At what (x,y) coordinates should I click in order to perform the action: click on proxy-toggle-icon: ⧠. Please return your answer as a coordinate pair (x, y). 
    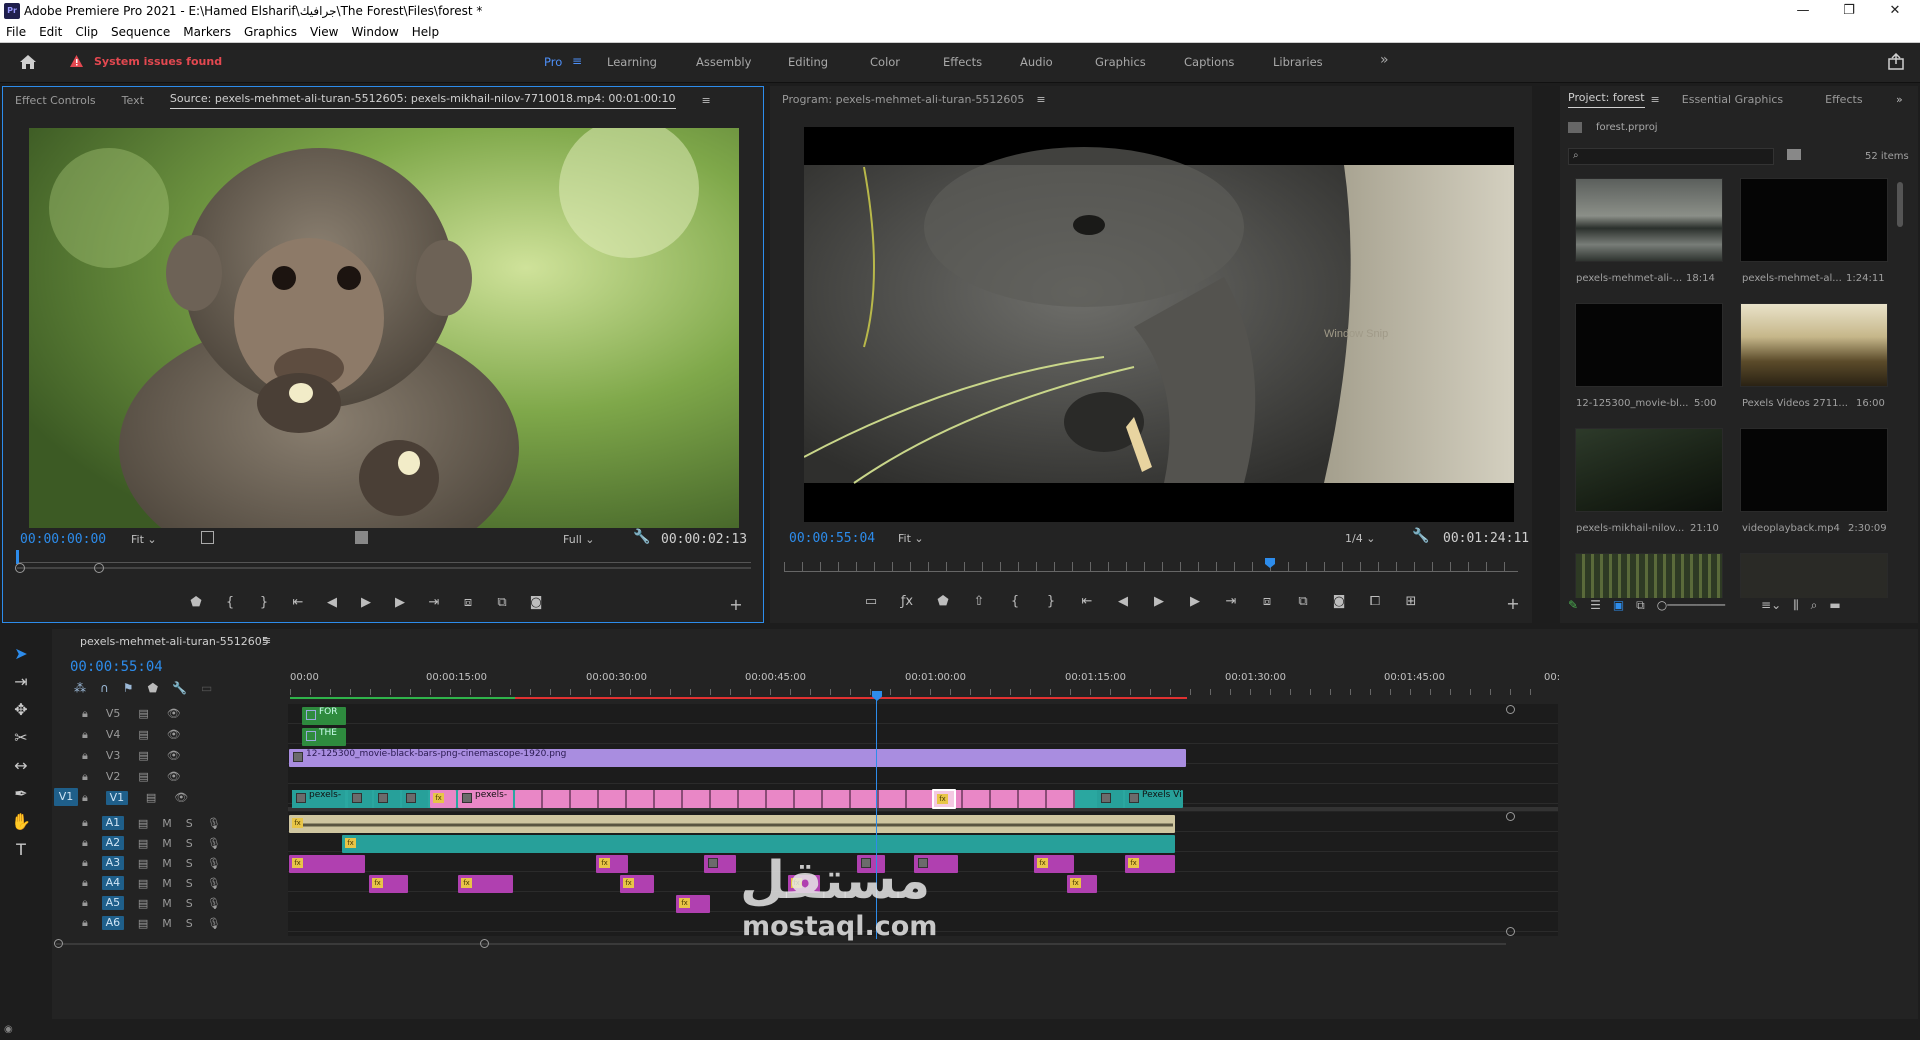
    Looking at the image, I should click on (1375, 601).